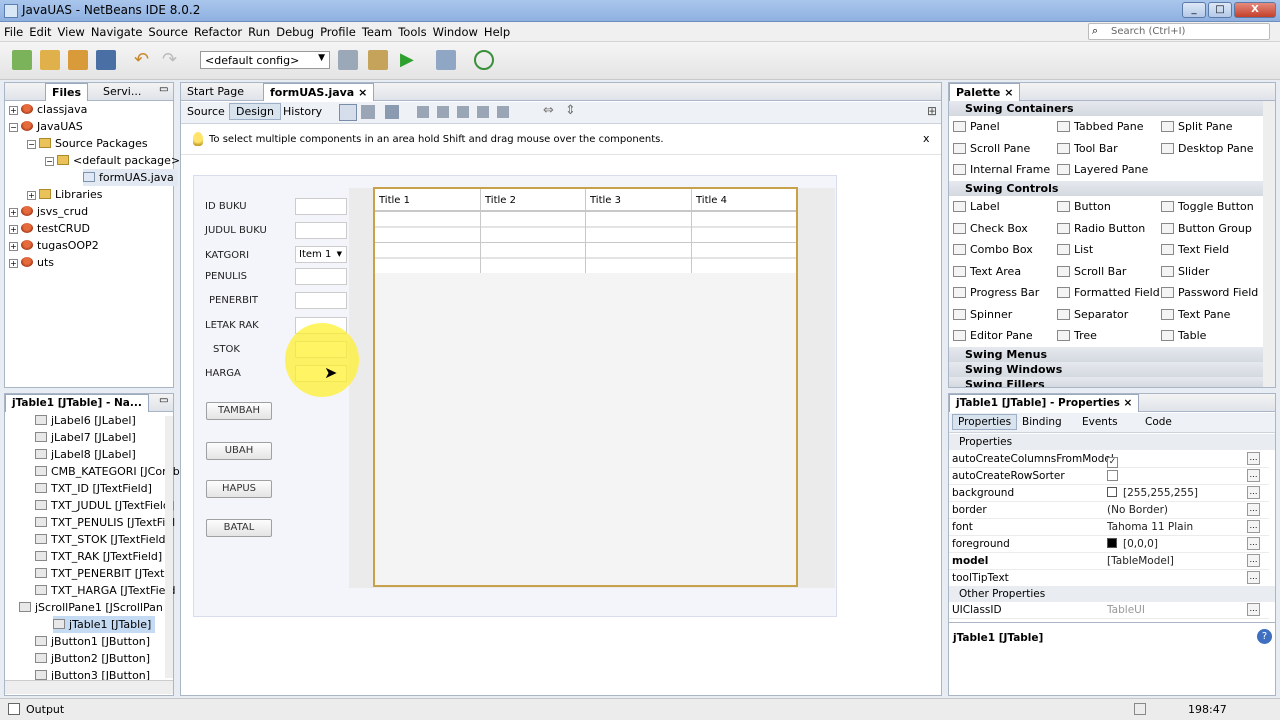 This screenshot has width=1280, height=720. I want to click on txt-penerbit-field, so click(321, 300).